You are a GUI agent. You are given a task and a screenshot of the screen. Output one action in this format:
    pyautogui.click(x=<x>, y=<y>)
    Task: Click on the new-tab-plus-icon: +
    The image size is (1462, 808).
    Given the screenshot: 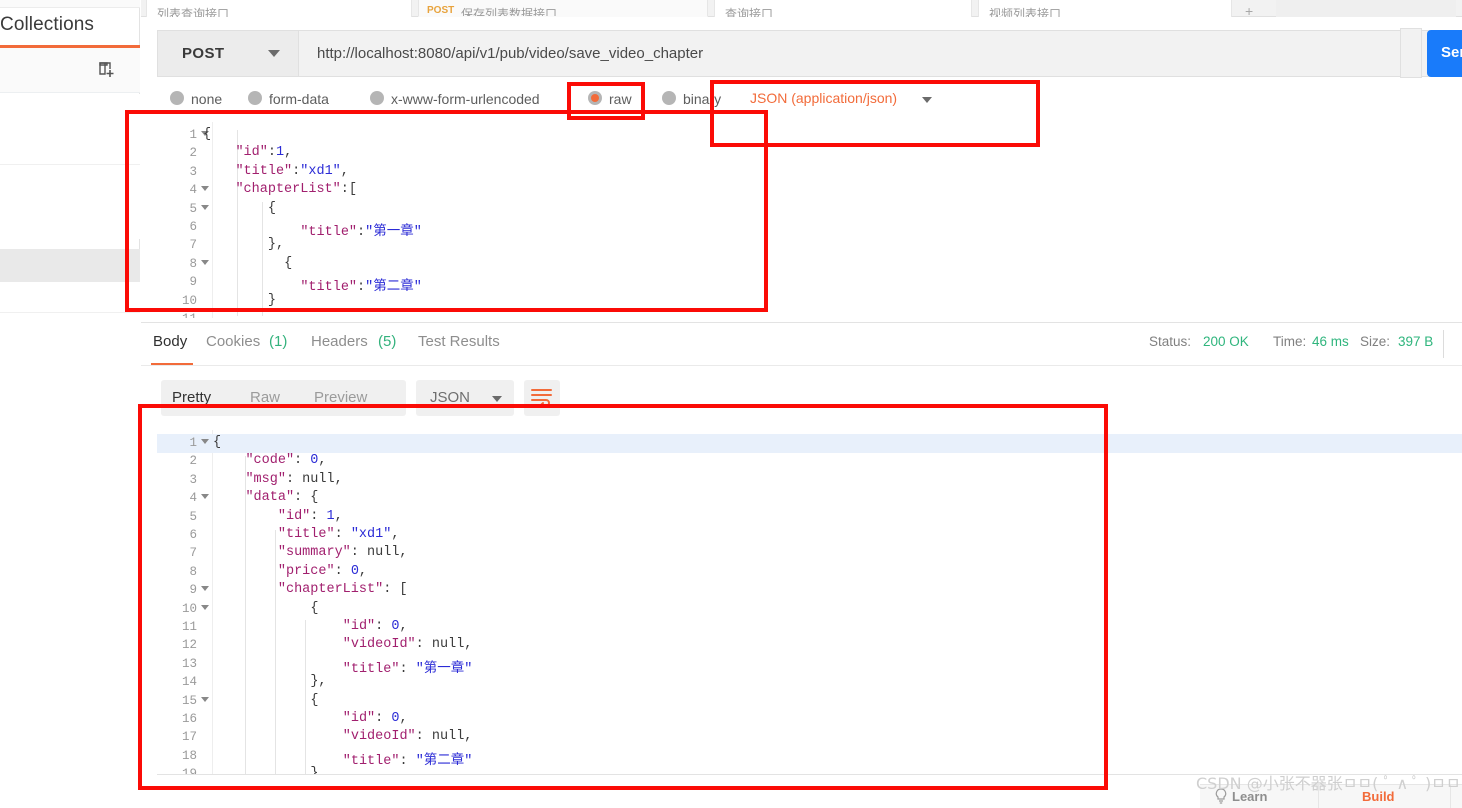 What is the action you would take?
    pyautogui.click(x=1249, y=11)
    